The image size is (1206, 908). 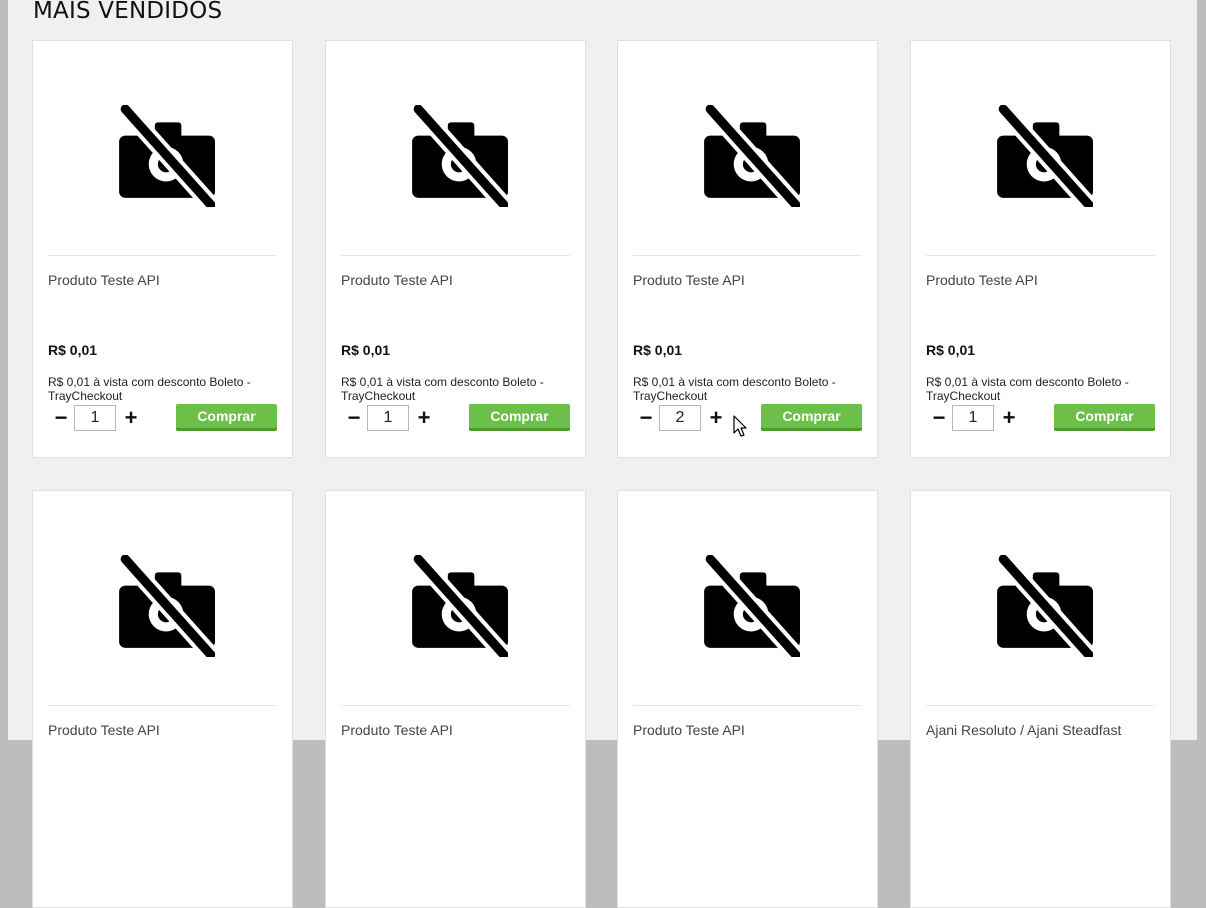 What do you see at coordinates (1040, 699) in the screenshot?
I see `product-card: Ajani Resoluto / Ajani Steadfast` at bounding box center [1040, 699].